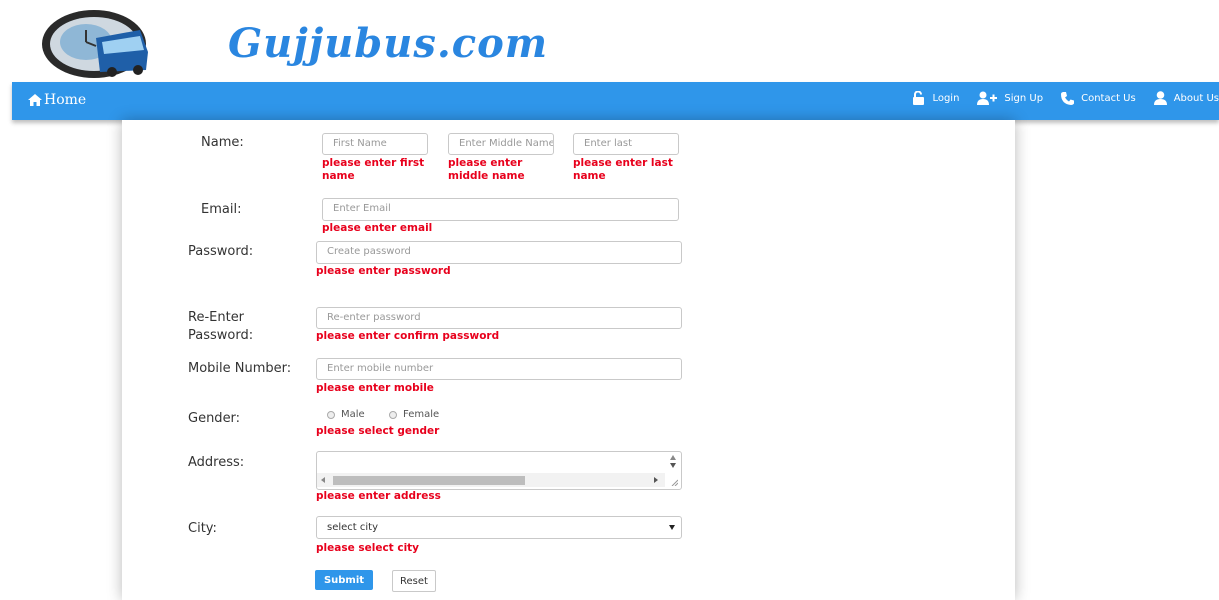 Image resolution: width=1219 pixels, height=600 pixels. Describe the element at coordinates (216, 462) in the screenshot. I see `address-label: Address:` at that location.